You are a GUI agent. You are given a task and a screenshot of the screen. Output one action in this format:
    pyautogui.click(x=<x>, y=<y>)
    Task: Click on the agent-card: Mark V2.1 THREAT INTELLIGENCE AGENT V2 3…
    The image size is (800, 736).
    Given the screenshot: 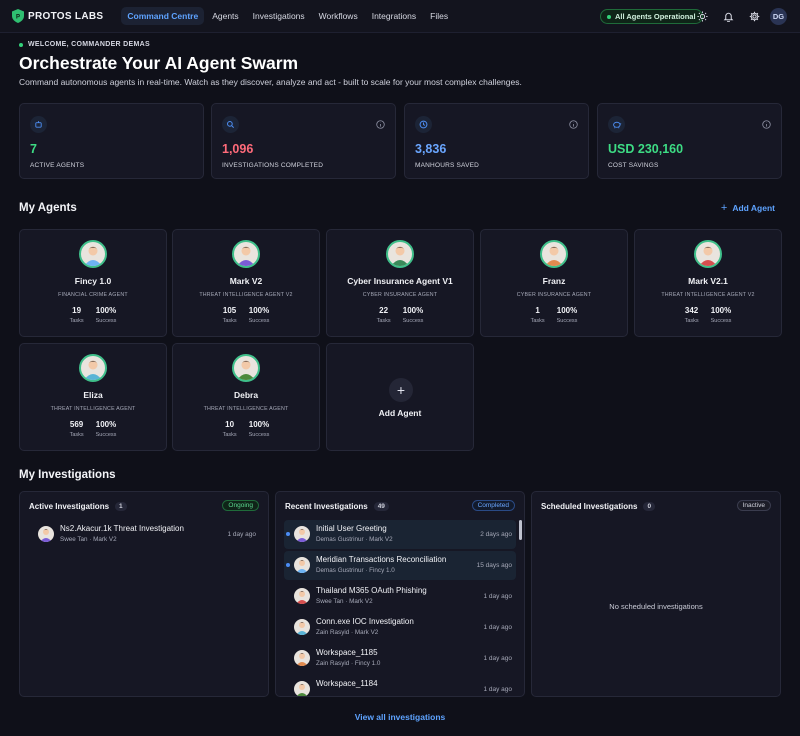 What is the action you would take?
    pyautogui.click(x=708, y=283)
    